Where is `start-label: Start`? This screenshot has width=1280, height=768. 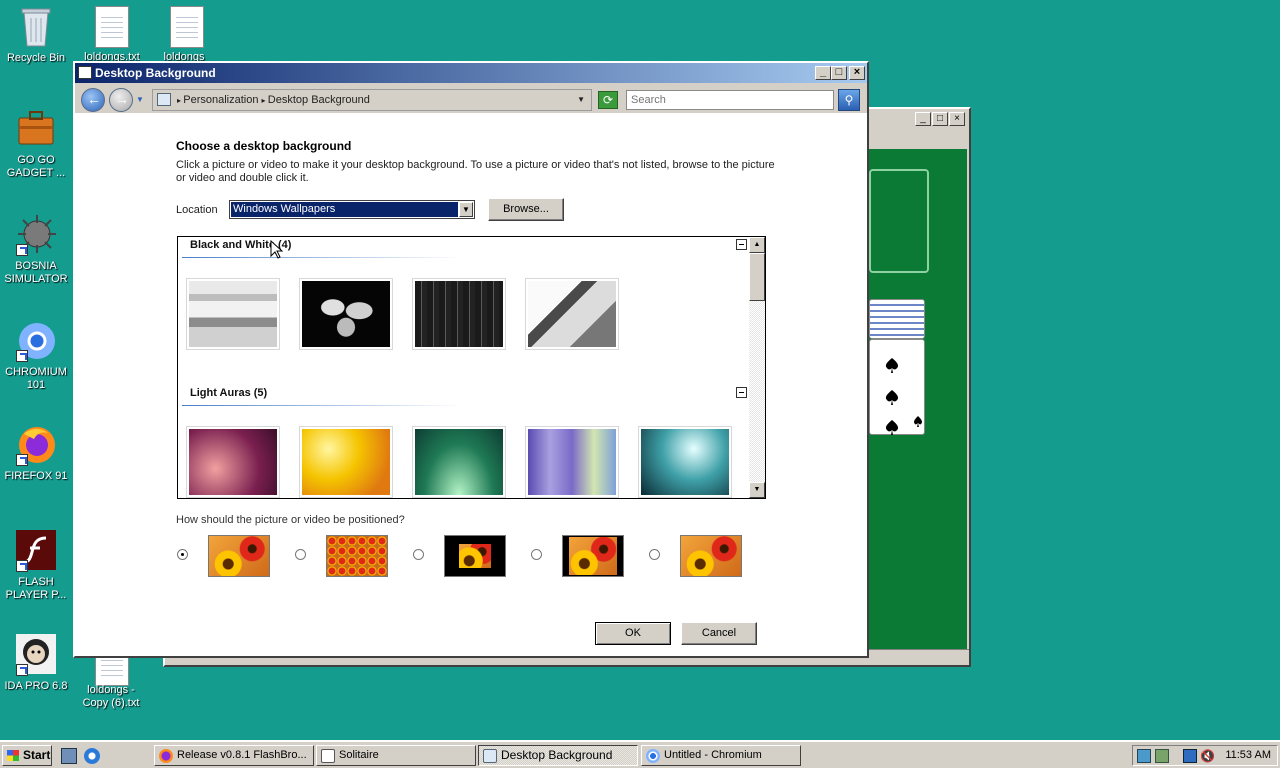
start-label: Start is located at coordinates (37, 755).